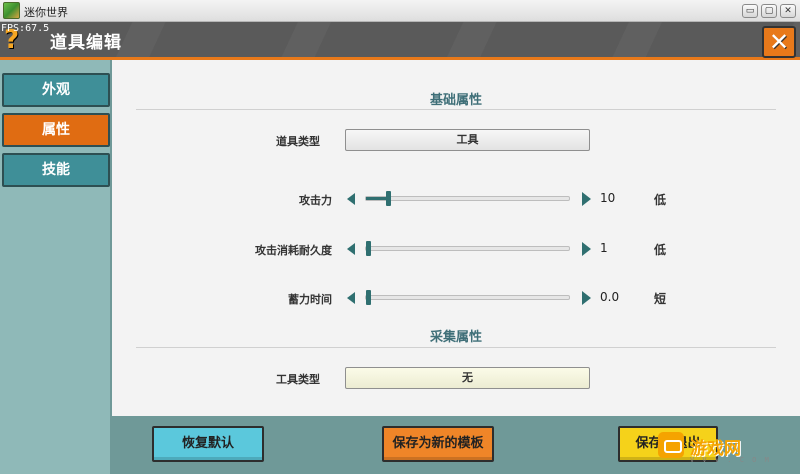  What do you see at coordinates (769, 11) in the screenshot?
I see `maximize-button: ▢` at bounding box center [769, 11].